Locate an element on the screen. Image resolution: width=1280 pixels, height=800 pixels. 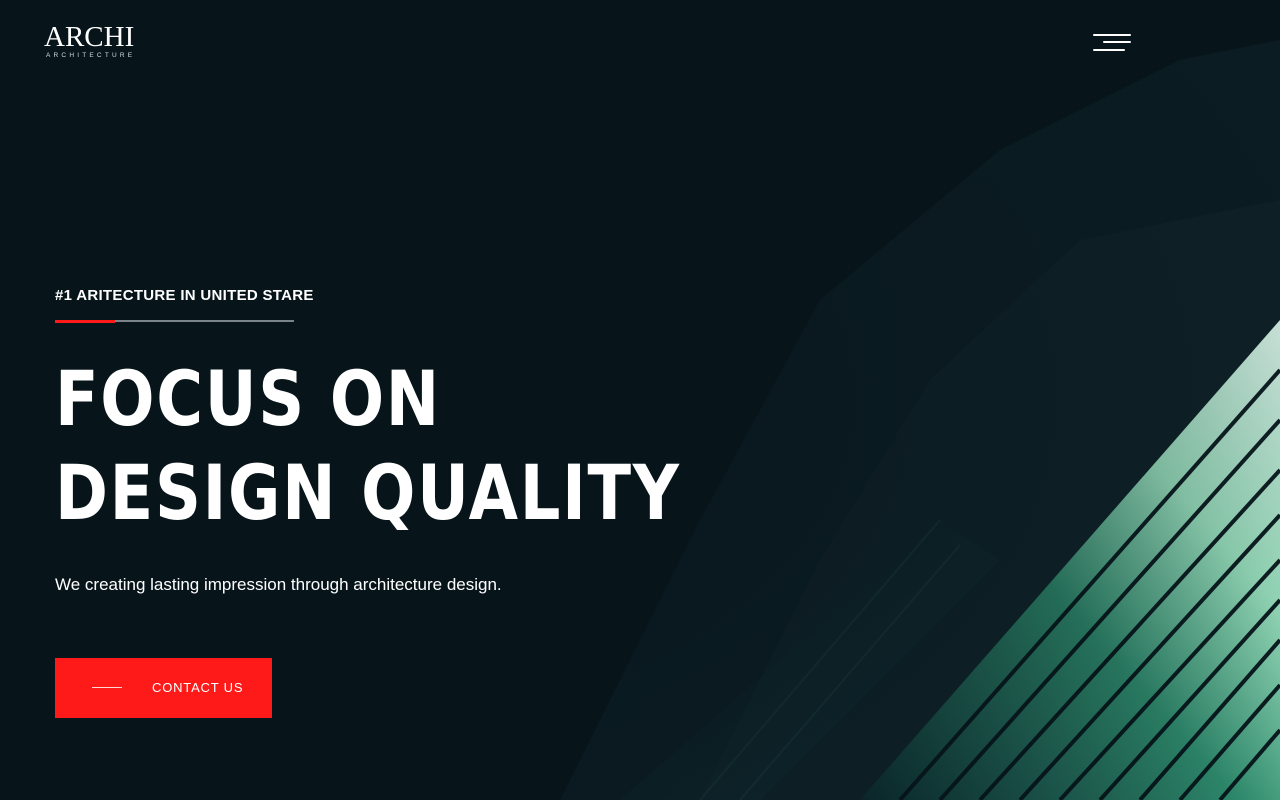
hero-headline: FOCUS ON DESIGN QUALITY is located at coordinates (368, 446).